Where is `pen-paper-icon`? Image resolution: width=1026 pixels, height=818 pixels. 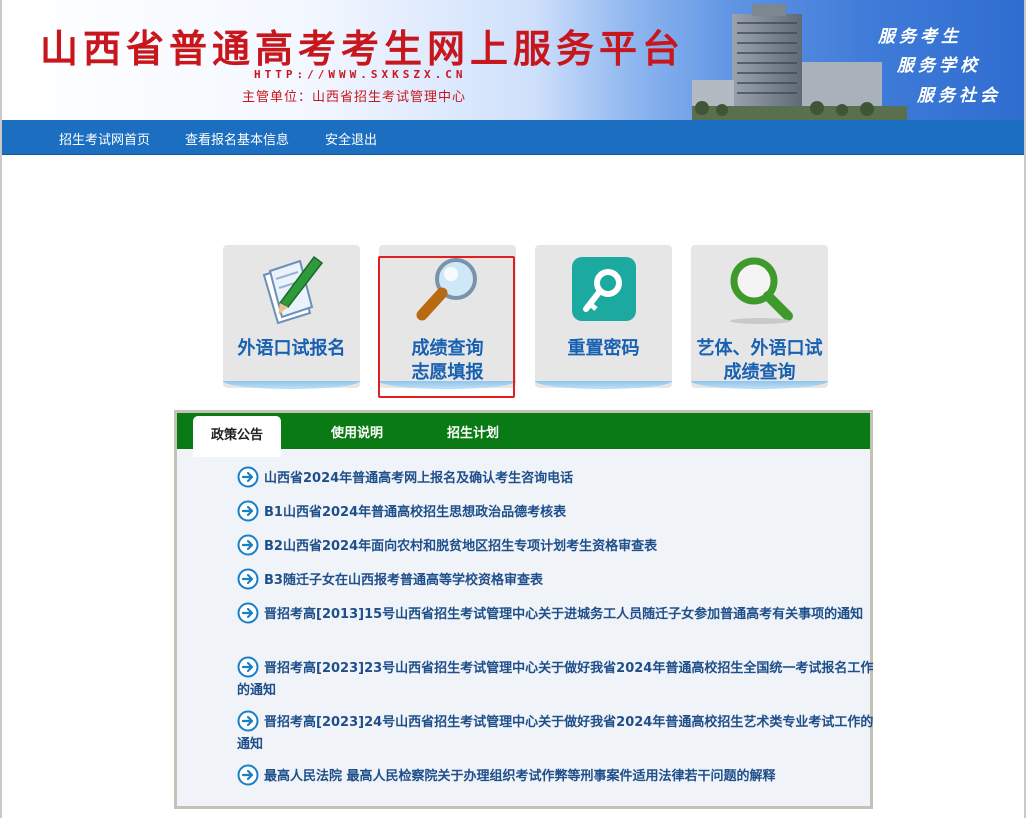
pen-paper-icon is located at coordinates (293, 290).